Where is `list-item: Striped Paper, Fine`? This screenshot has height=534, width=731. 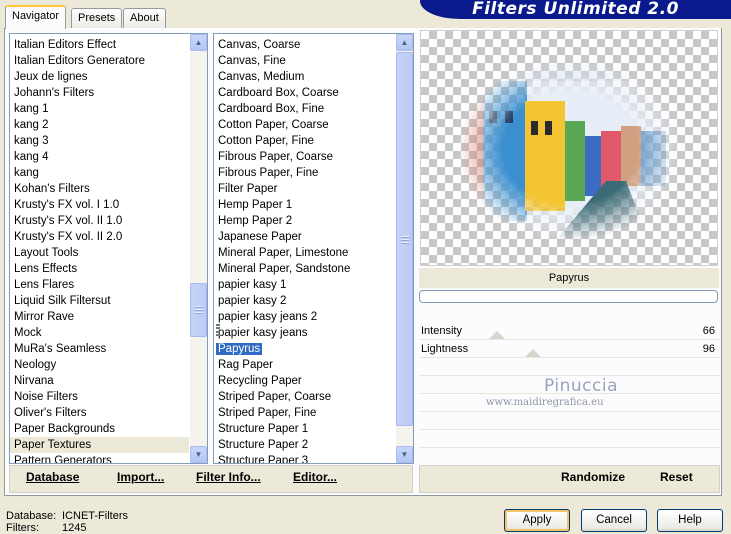 list-item: Striped Paper, Fine is located at coordinates (304, 413).